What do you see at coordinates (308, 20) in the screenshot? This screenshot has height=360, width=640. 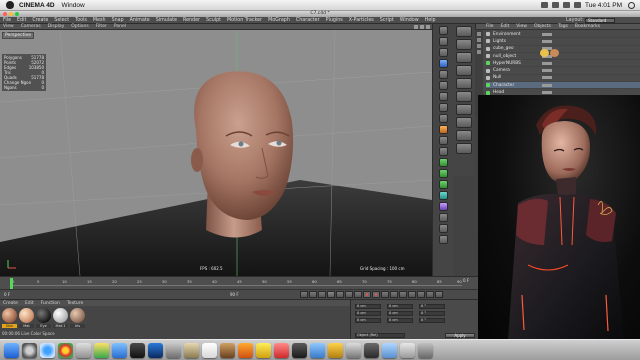 I see `menu-character: Character` at bounding box center [308, 20].